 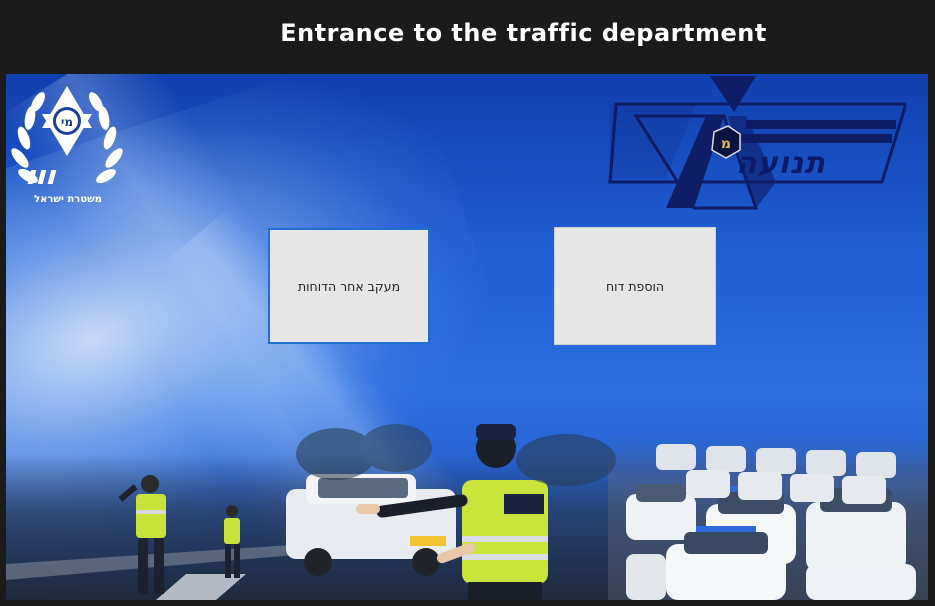 What do you see at coordinates (232, 541) in the screenshot?
I see `officer-small-figure` at bounding box center [232, 541].